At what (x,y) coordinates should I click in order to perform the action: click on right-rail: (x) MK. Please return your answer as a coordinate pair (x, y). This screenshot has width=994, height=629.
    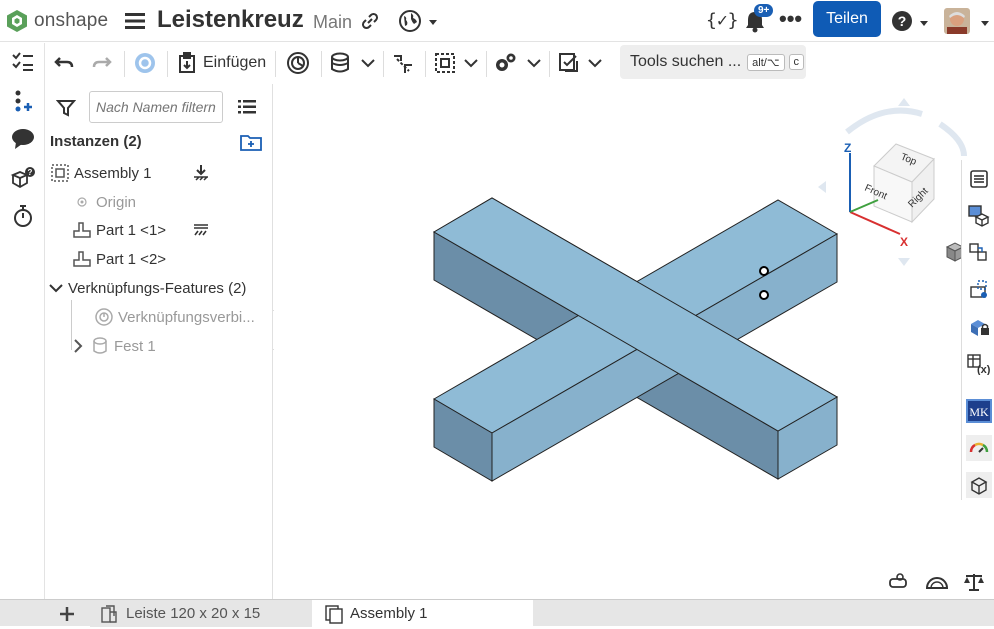
    Looking at the image, I should click on (977, 330).